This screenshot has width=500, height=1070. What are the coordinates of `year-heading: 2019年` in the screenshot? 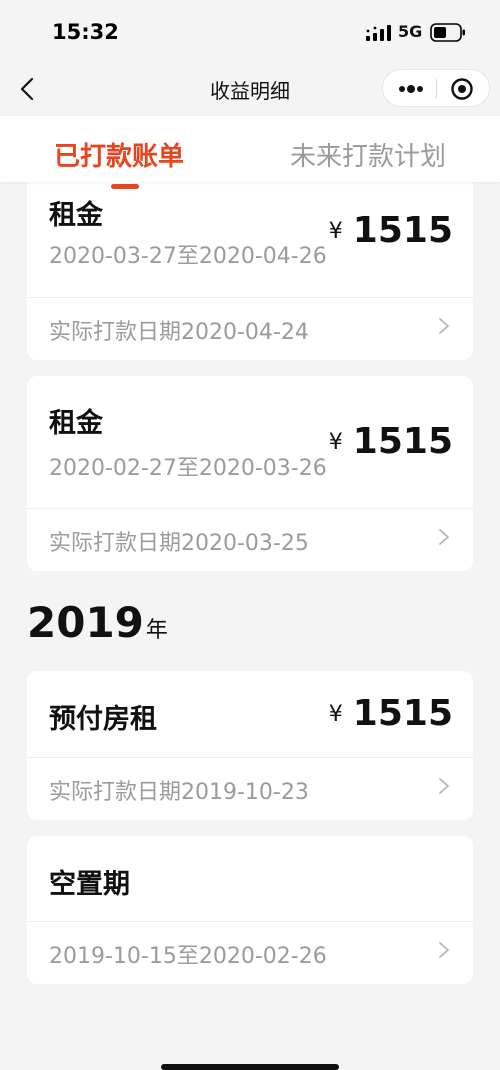 It's located at (97, 622).